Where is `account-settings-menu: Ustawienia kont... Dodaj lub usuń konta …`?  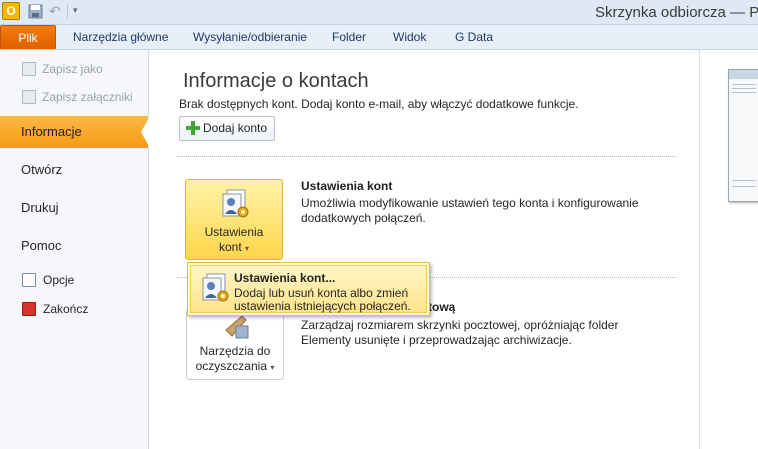
account-settings-menu: Ustawienia kont... Dodaj lub usuń konta … is located at coordinates (308, 289).